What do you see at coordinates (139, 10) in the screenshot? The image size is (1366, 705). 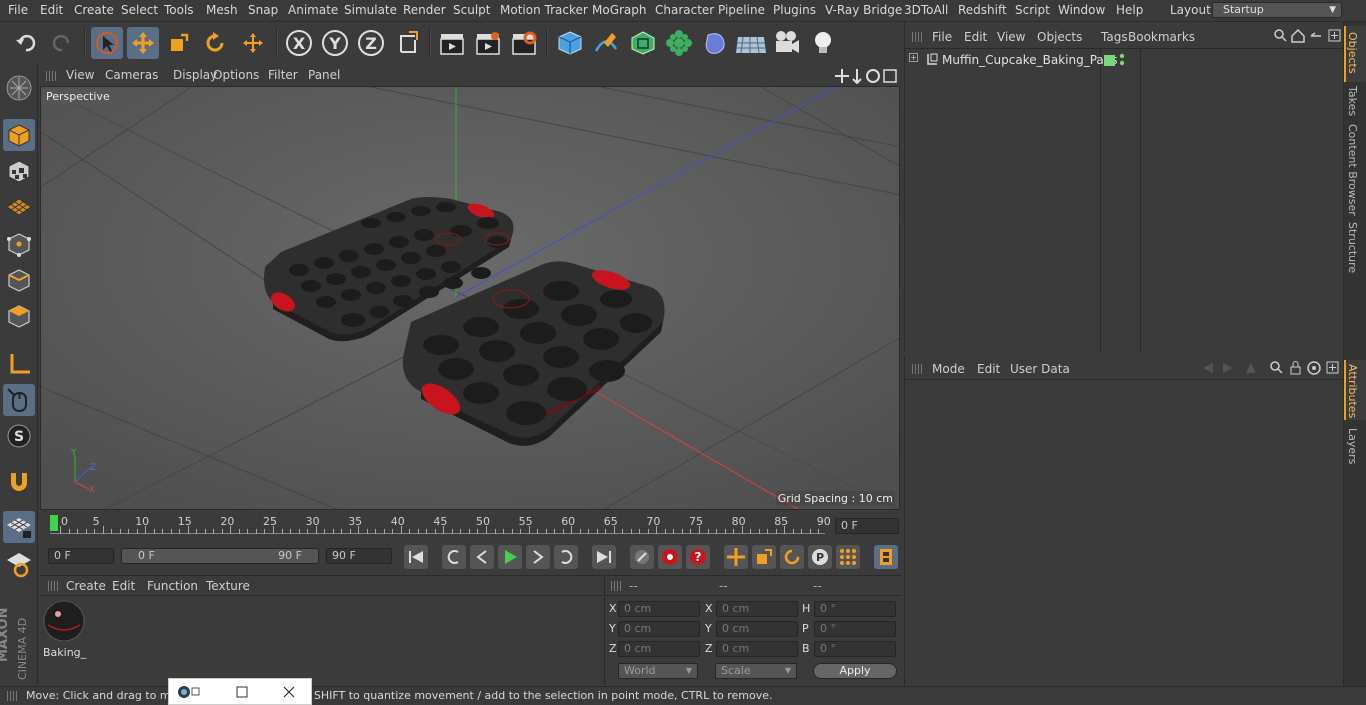 I see `menu-select: Select` at bounding box center [139, 10].